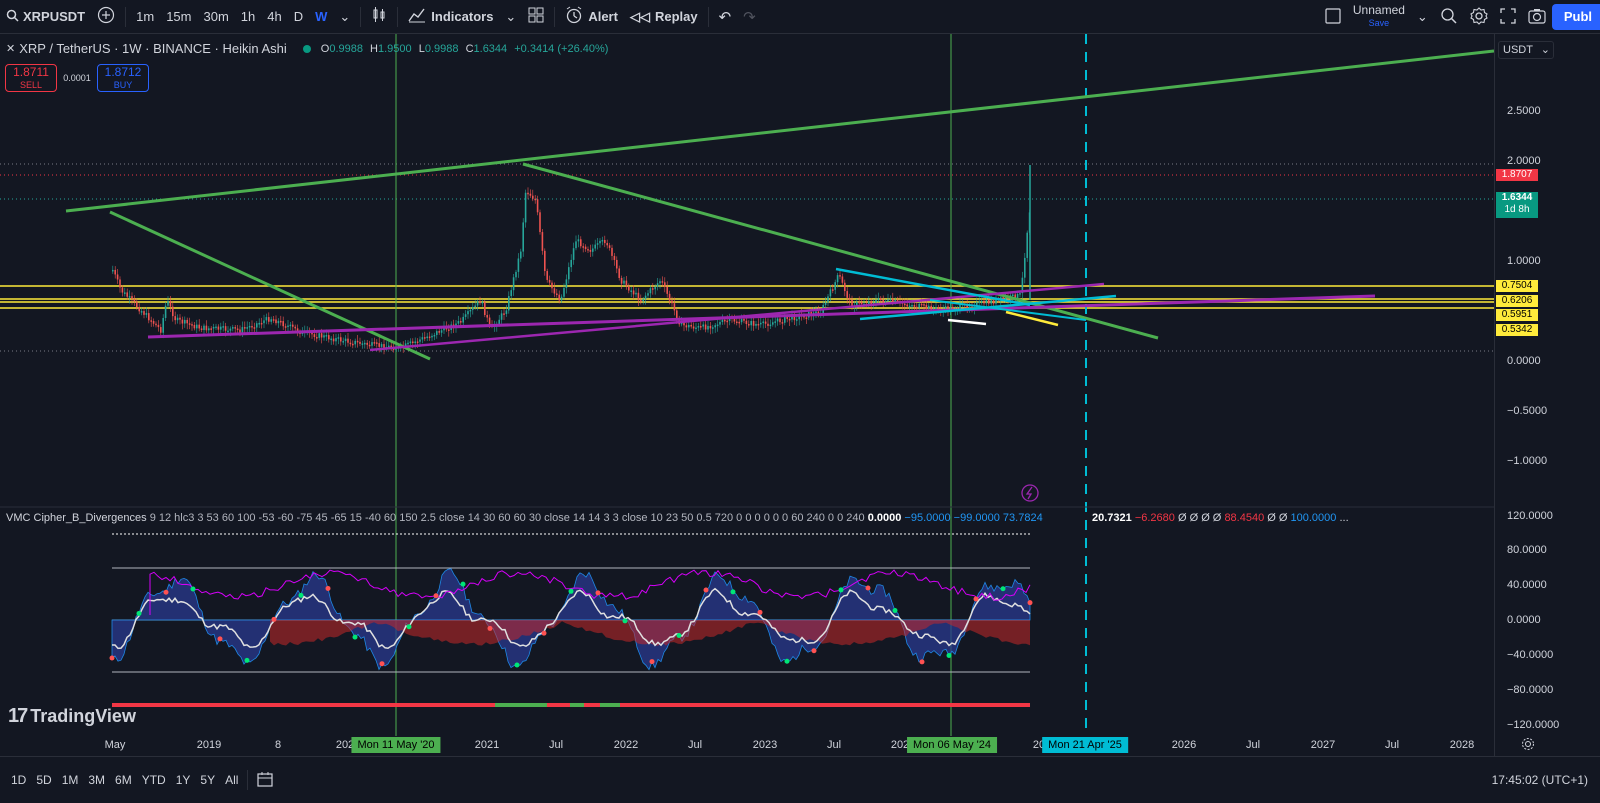  What do you see at coordinates (840, 251) in the screenshot?
I see `green-trendline-2021` at bounding box center [840, 251].